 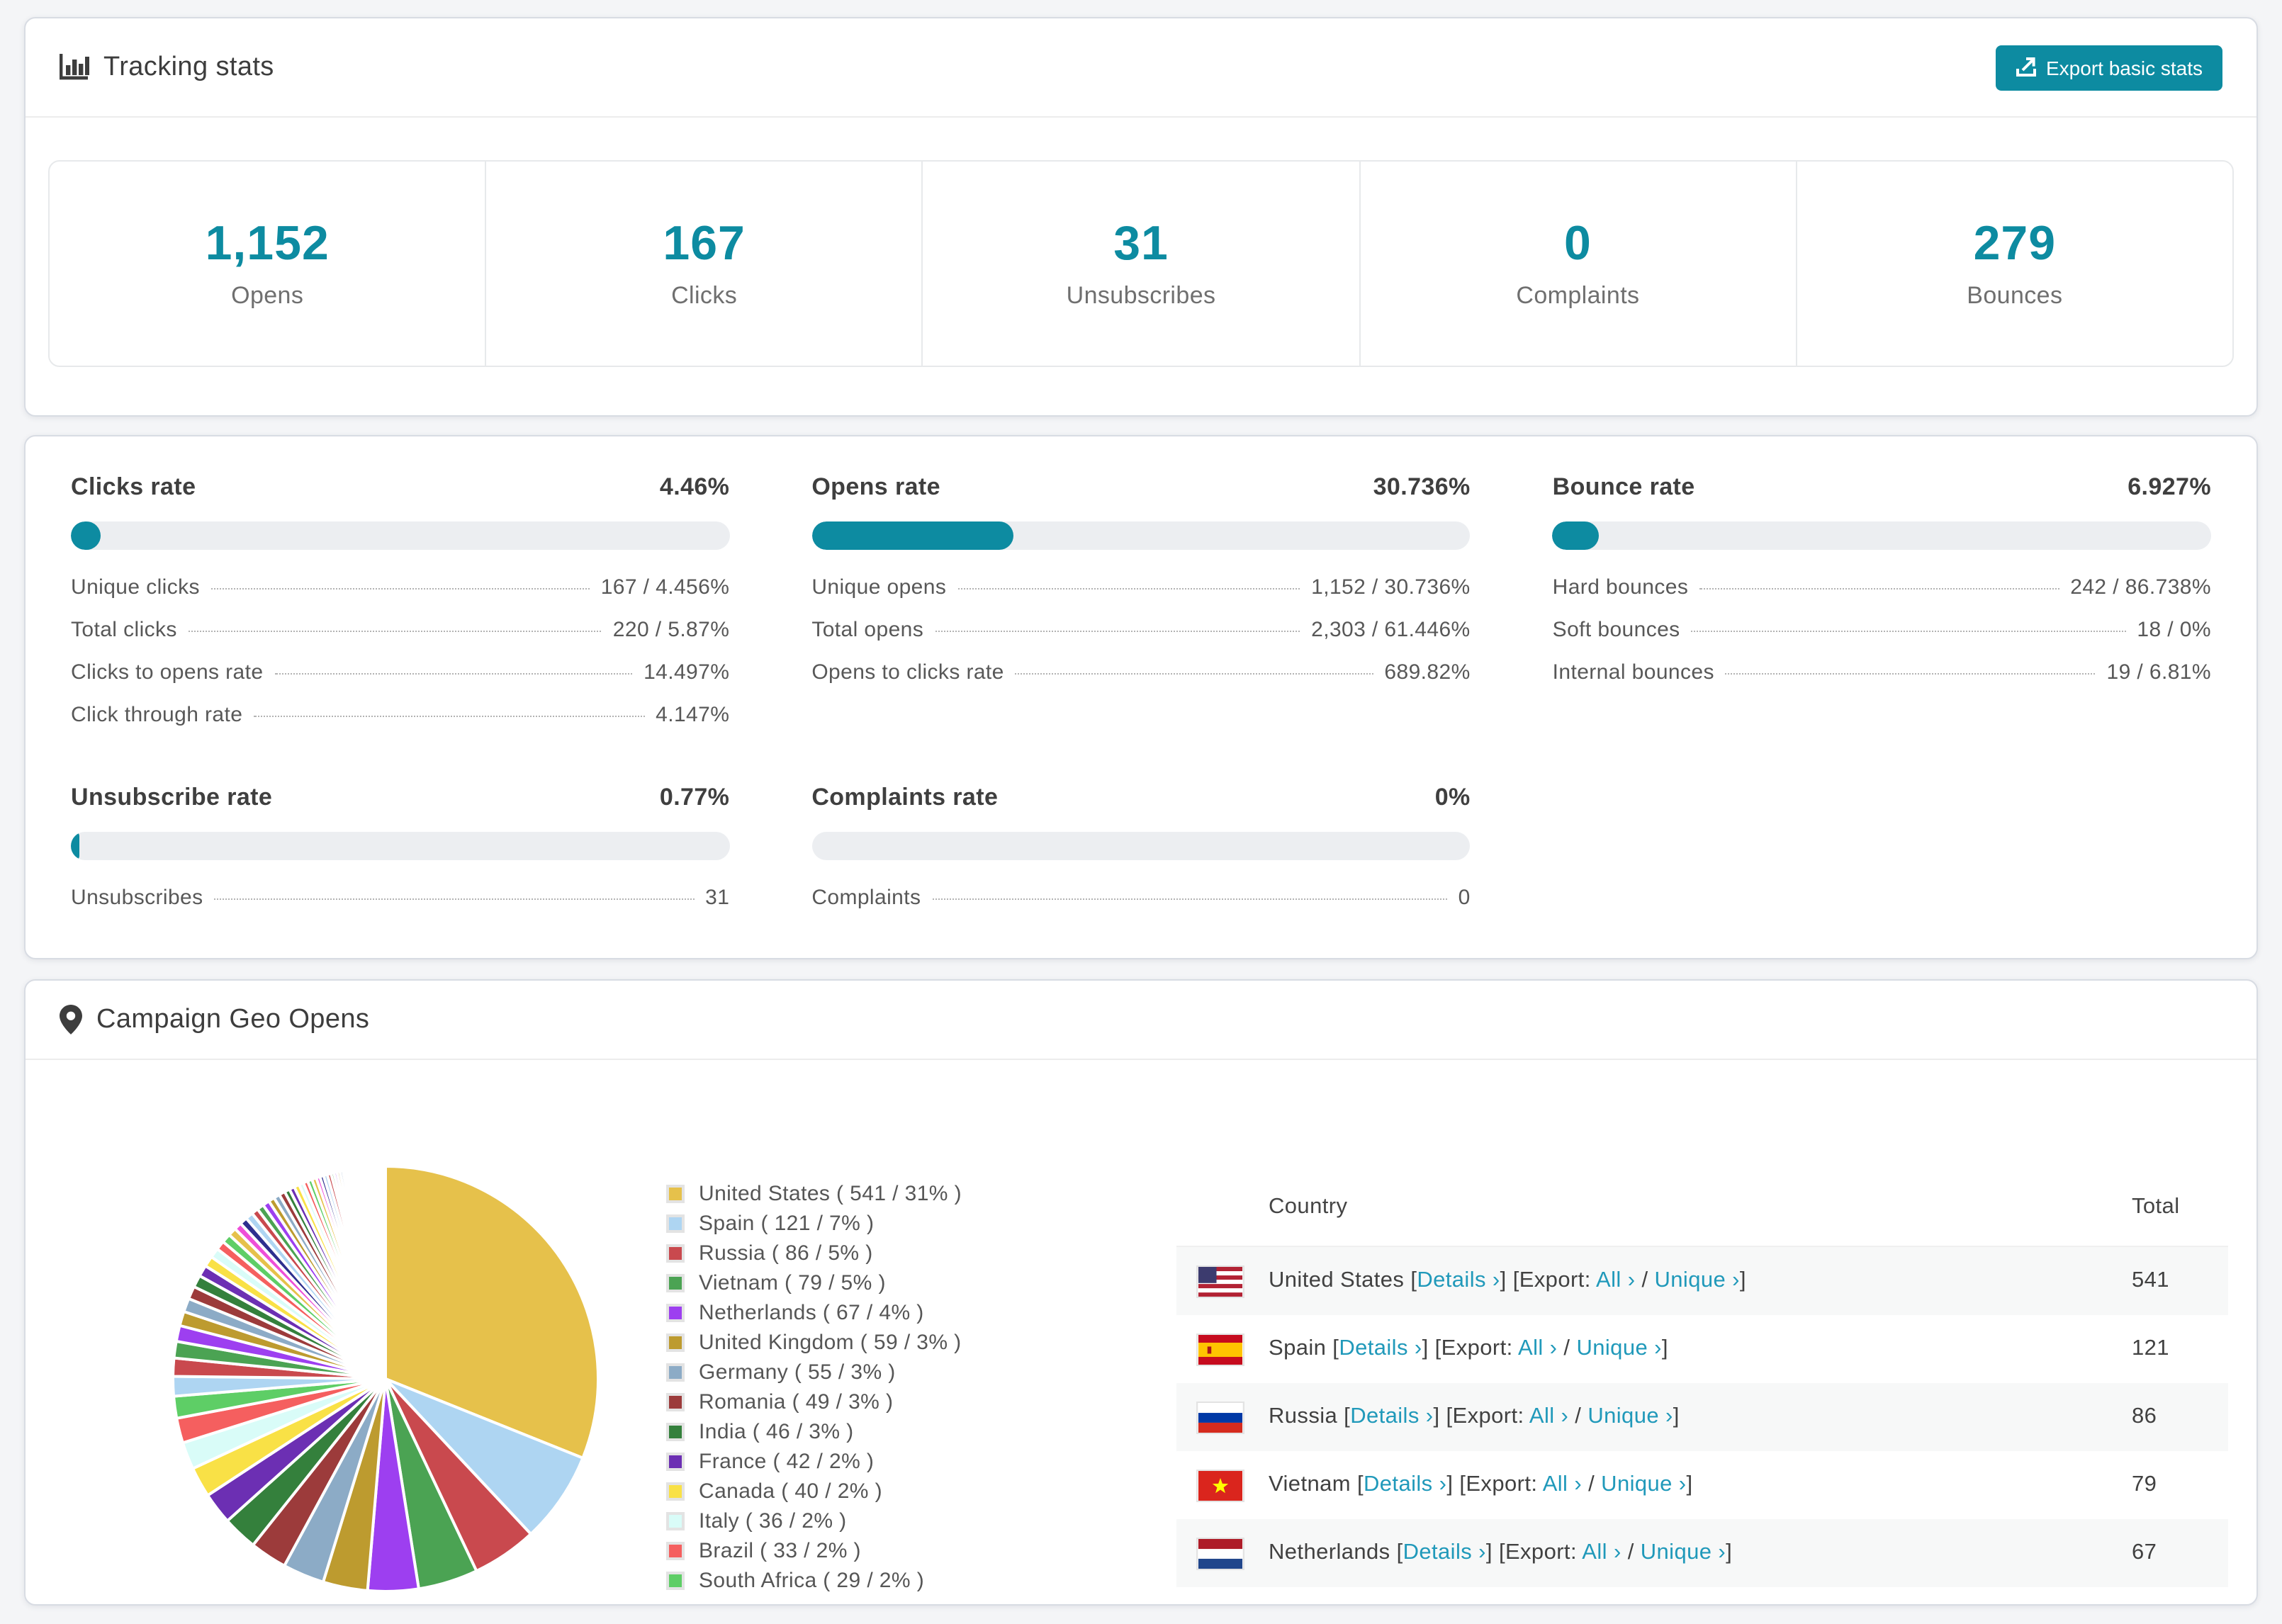 I want to click on legend-label: United States ( 541 / 31% ), so click(x=831, y=1194).